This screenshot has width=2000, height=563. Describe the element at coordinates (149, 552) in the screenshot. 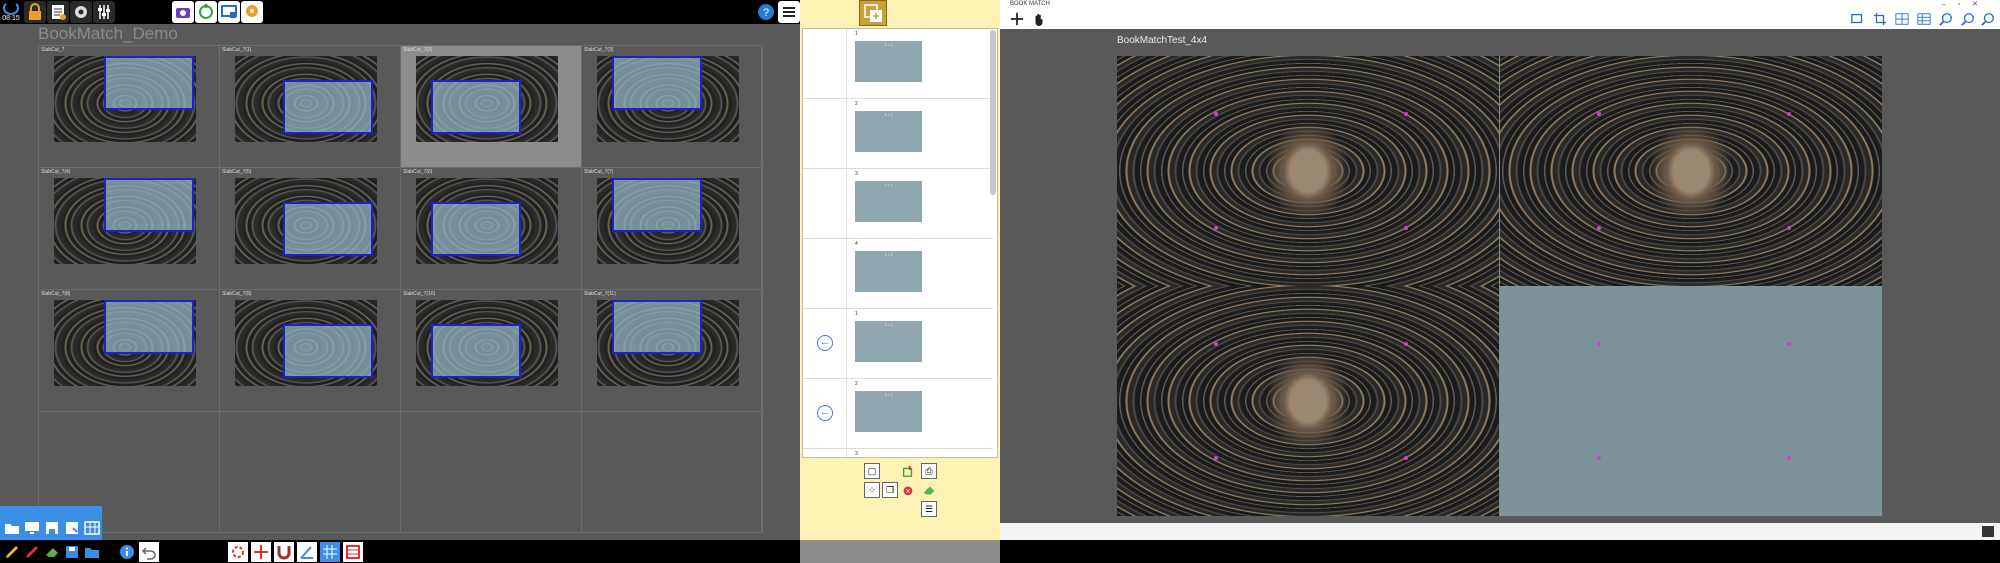

I see `undo-button` at that location.